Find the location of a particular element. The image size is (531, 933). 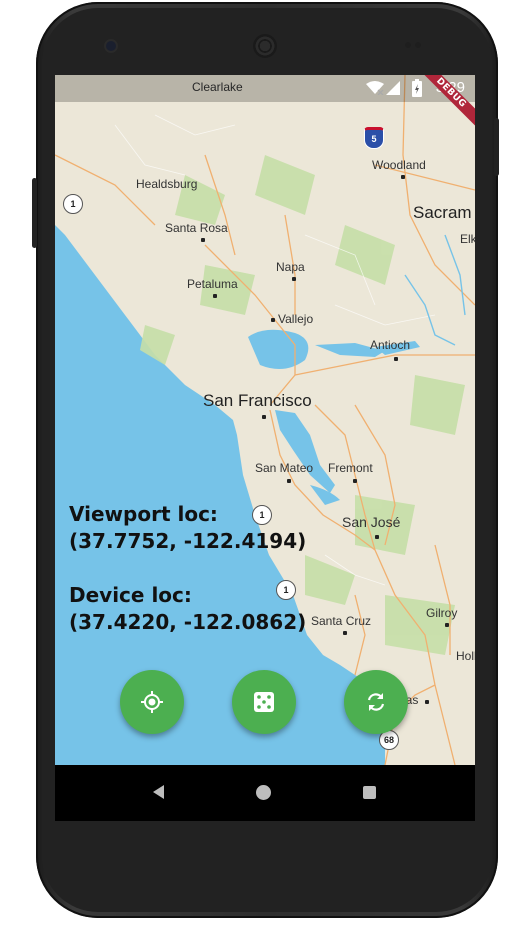

viewport-value: (37.7752, -122.4194) is located at coordinates (188, 541).